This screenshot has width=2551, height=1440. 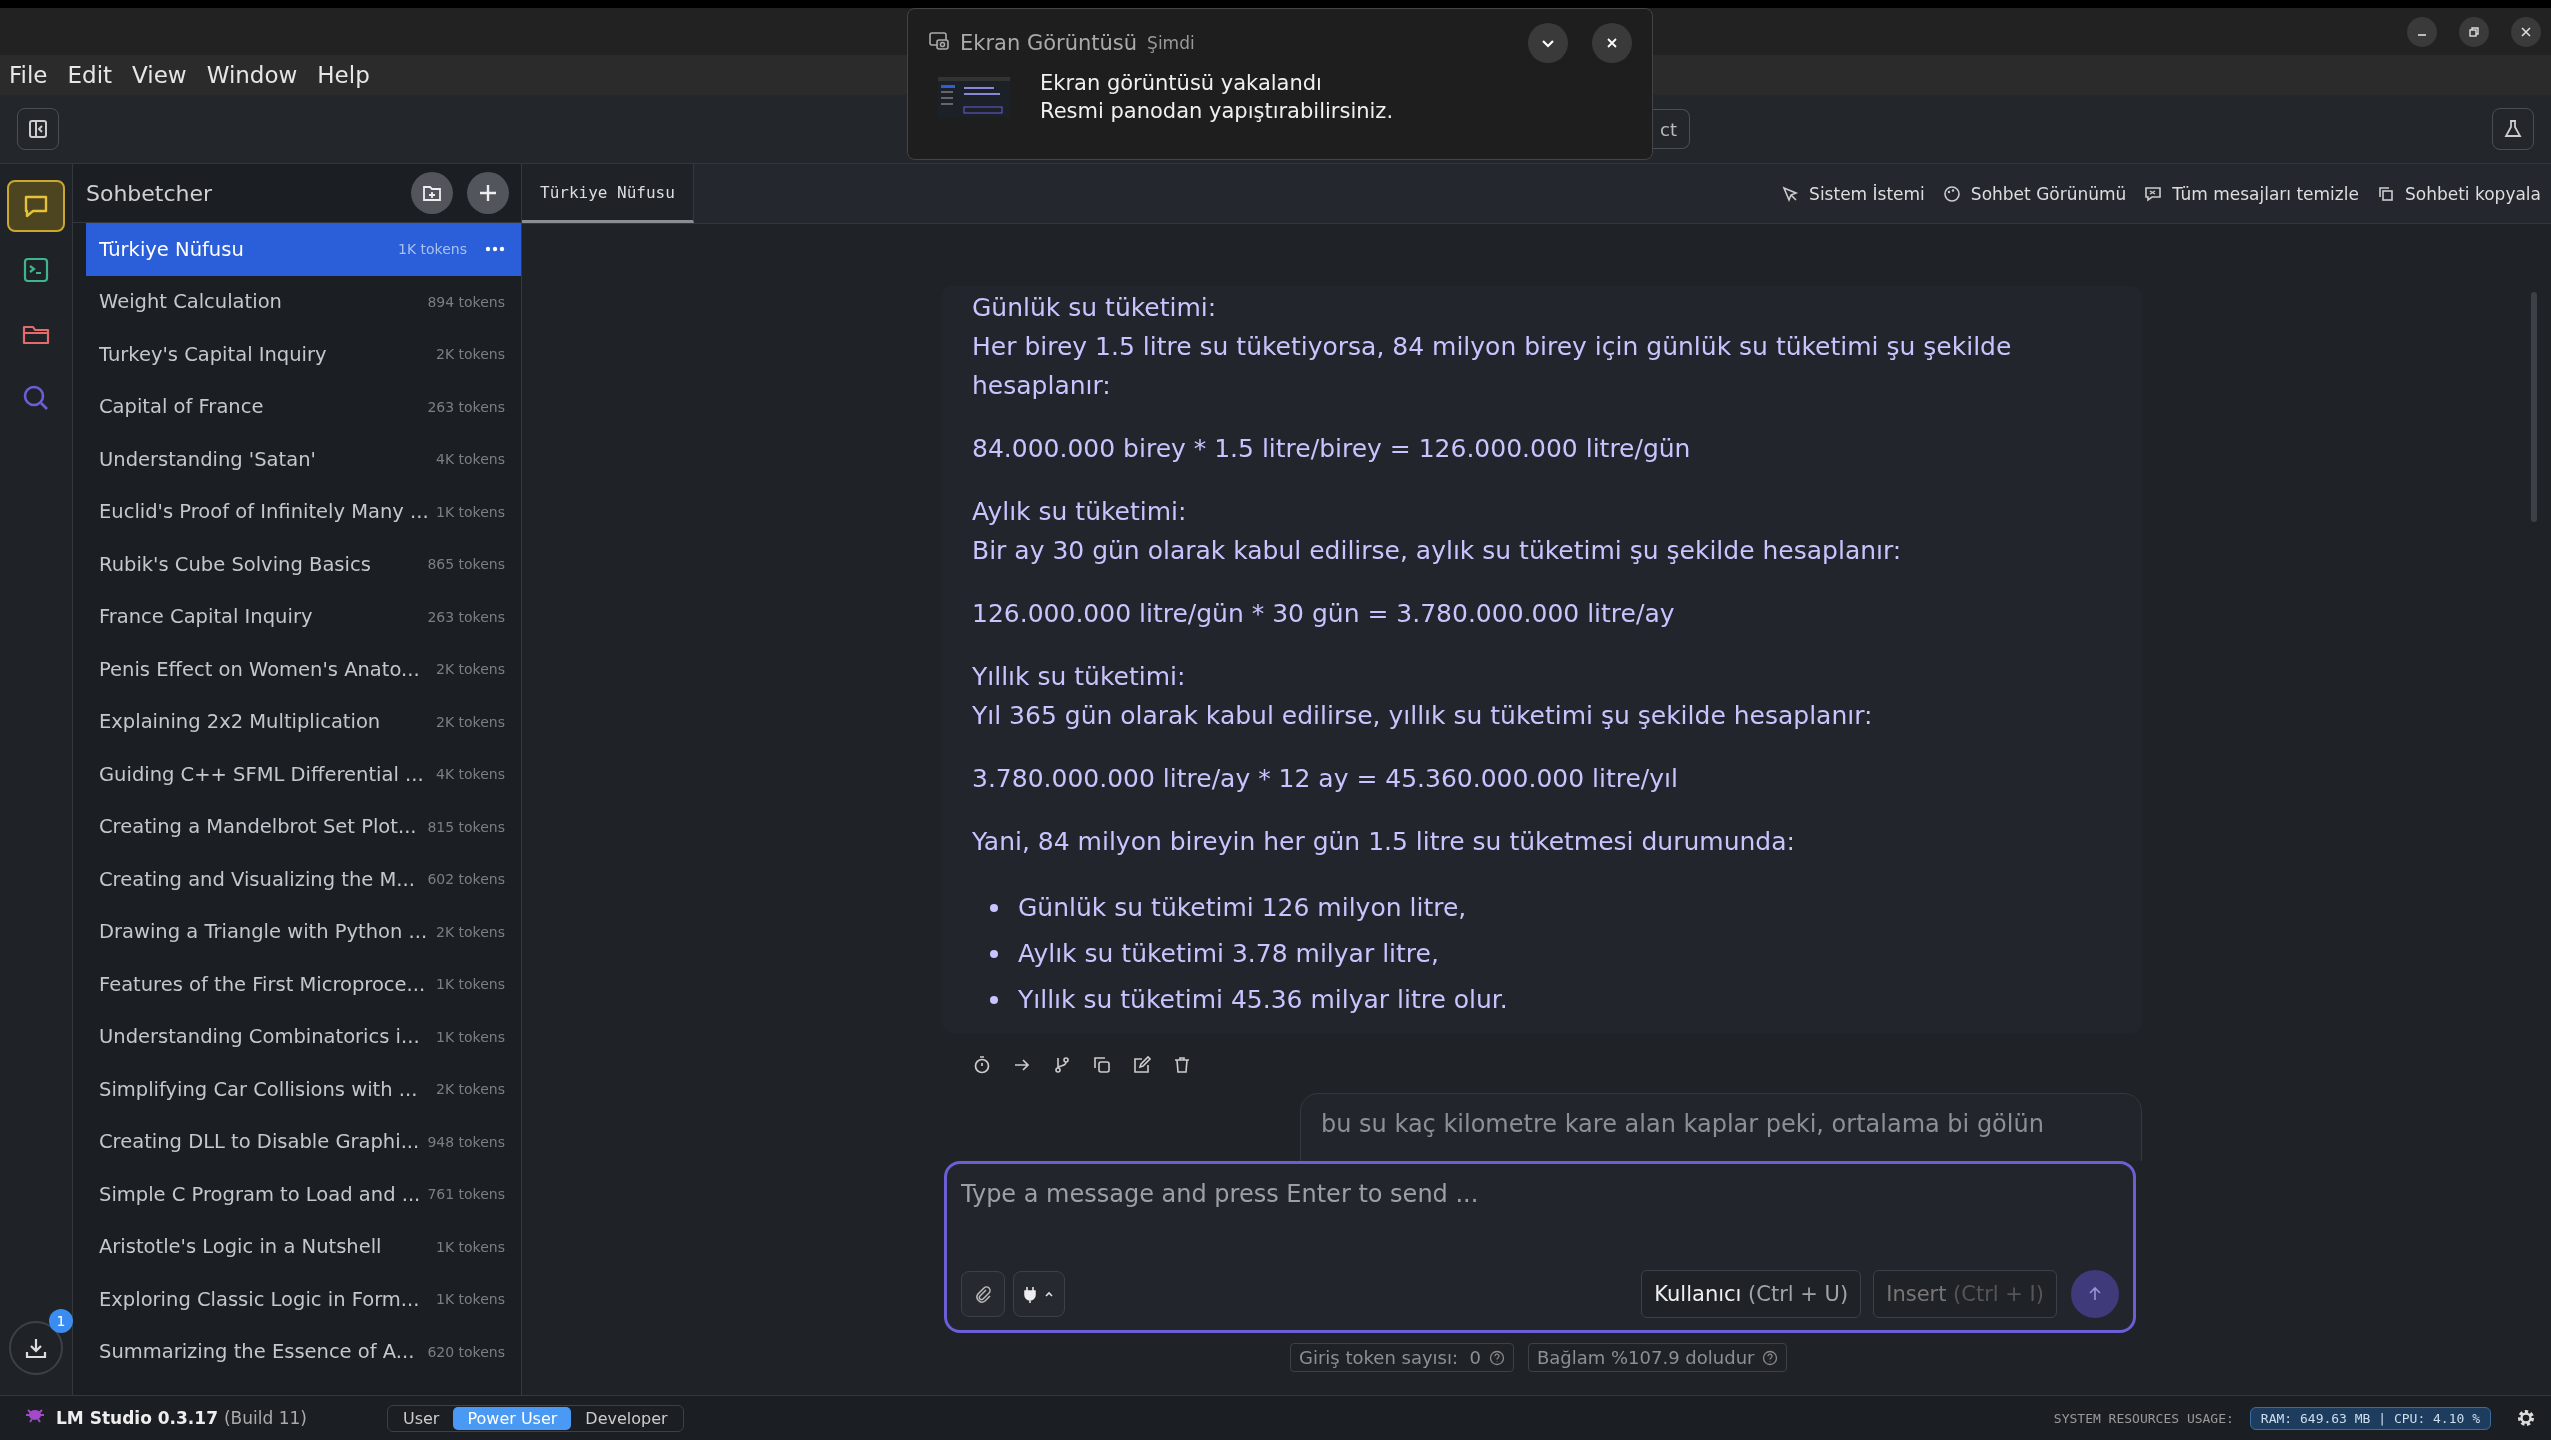 I want to click on chat-list-item: Creating DLL to Disable Graphi... 948 tokens, so click(x=303, y=1141).